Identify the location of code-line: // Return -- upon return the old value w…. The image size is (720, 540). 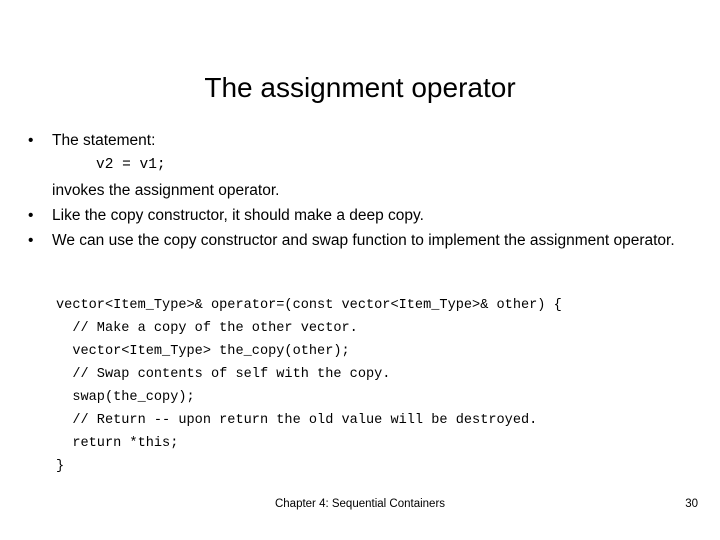
(297, 420).